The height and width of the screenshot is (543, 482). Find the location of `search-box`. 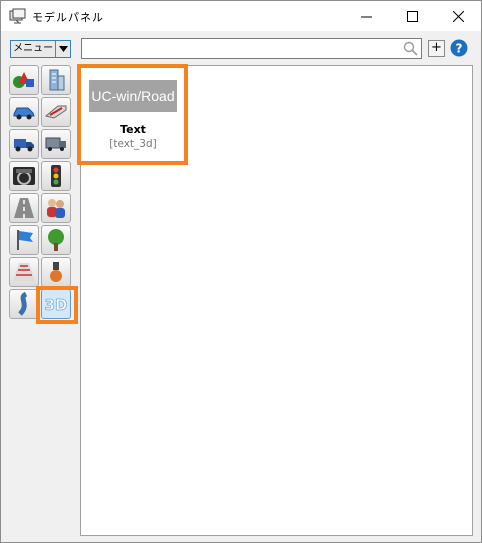

search-box is located at coordinates (251, 48).